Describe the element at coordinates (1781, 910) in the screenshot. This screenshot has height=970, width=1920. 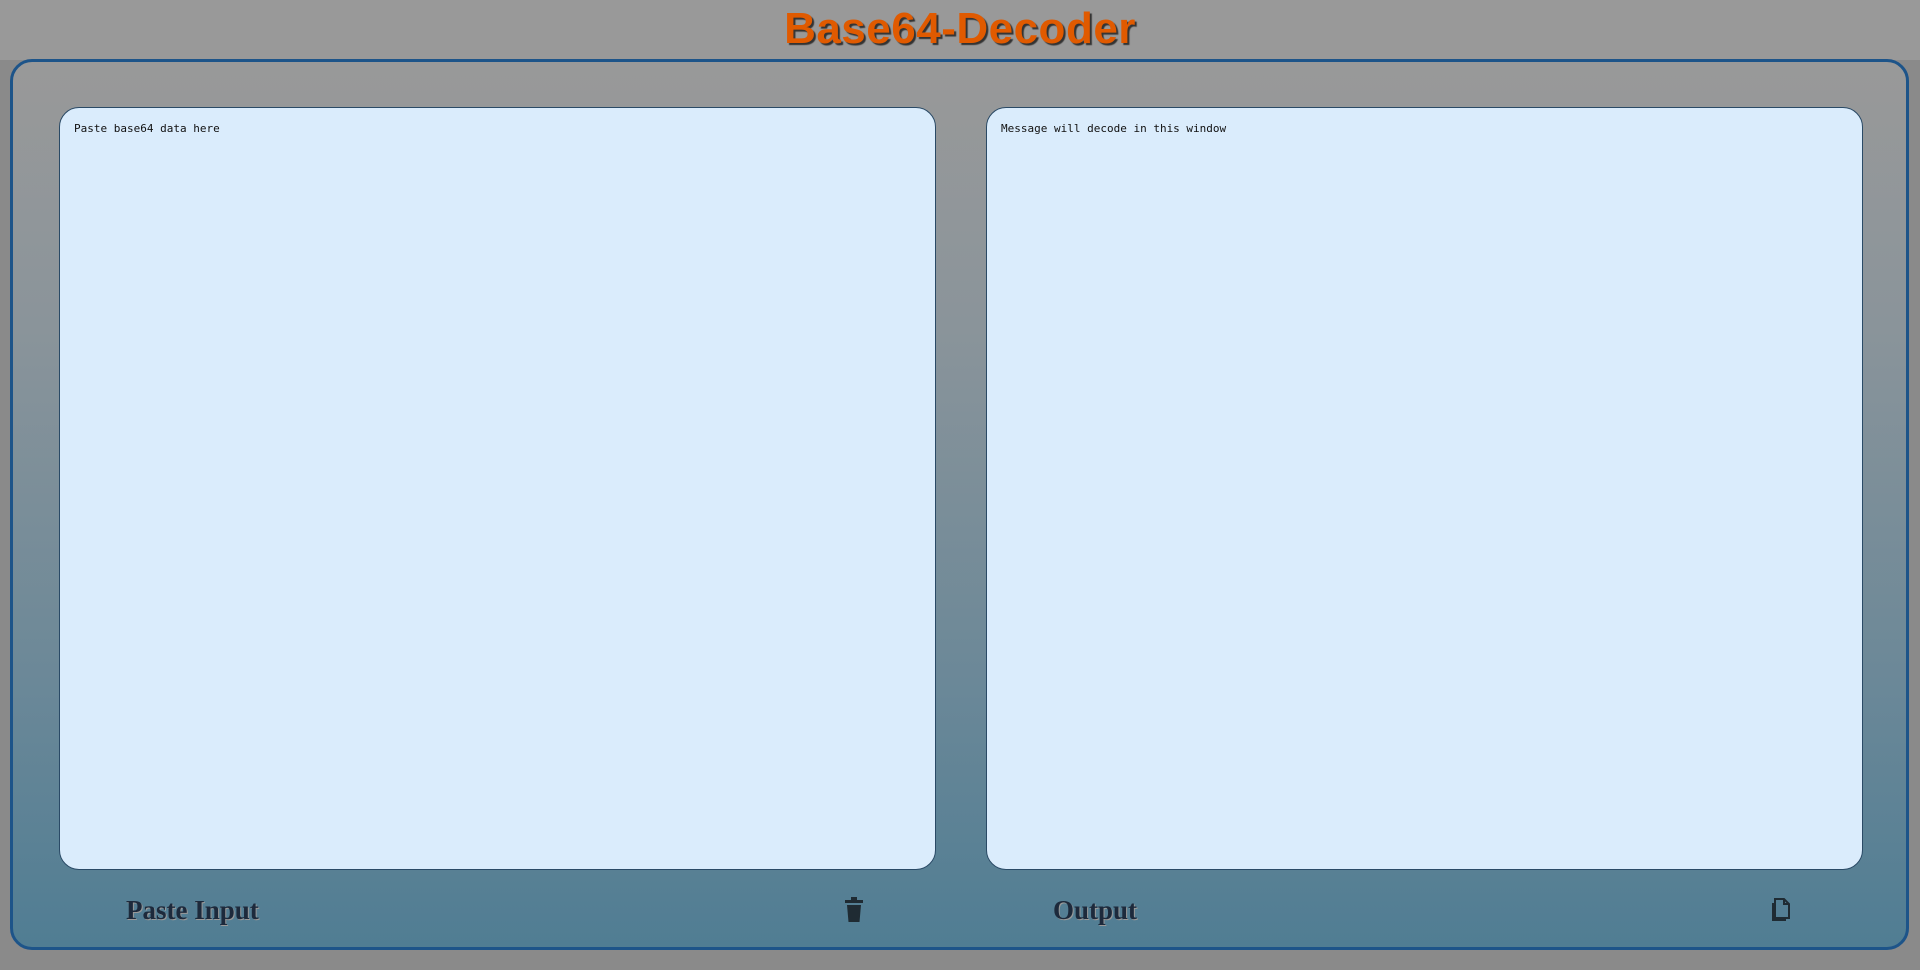
I see `copy-icon` at that location.